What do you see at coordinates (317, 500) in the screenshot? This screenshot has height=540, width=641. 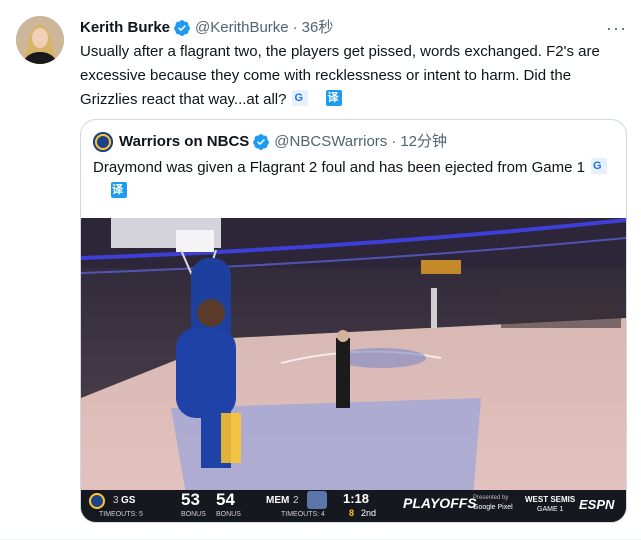 I see `mem-logo-icon` at bounding box center [317, 500].